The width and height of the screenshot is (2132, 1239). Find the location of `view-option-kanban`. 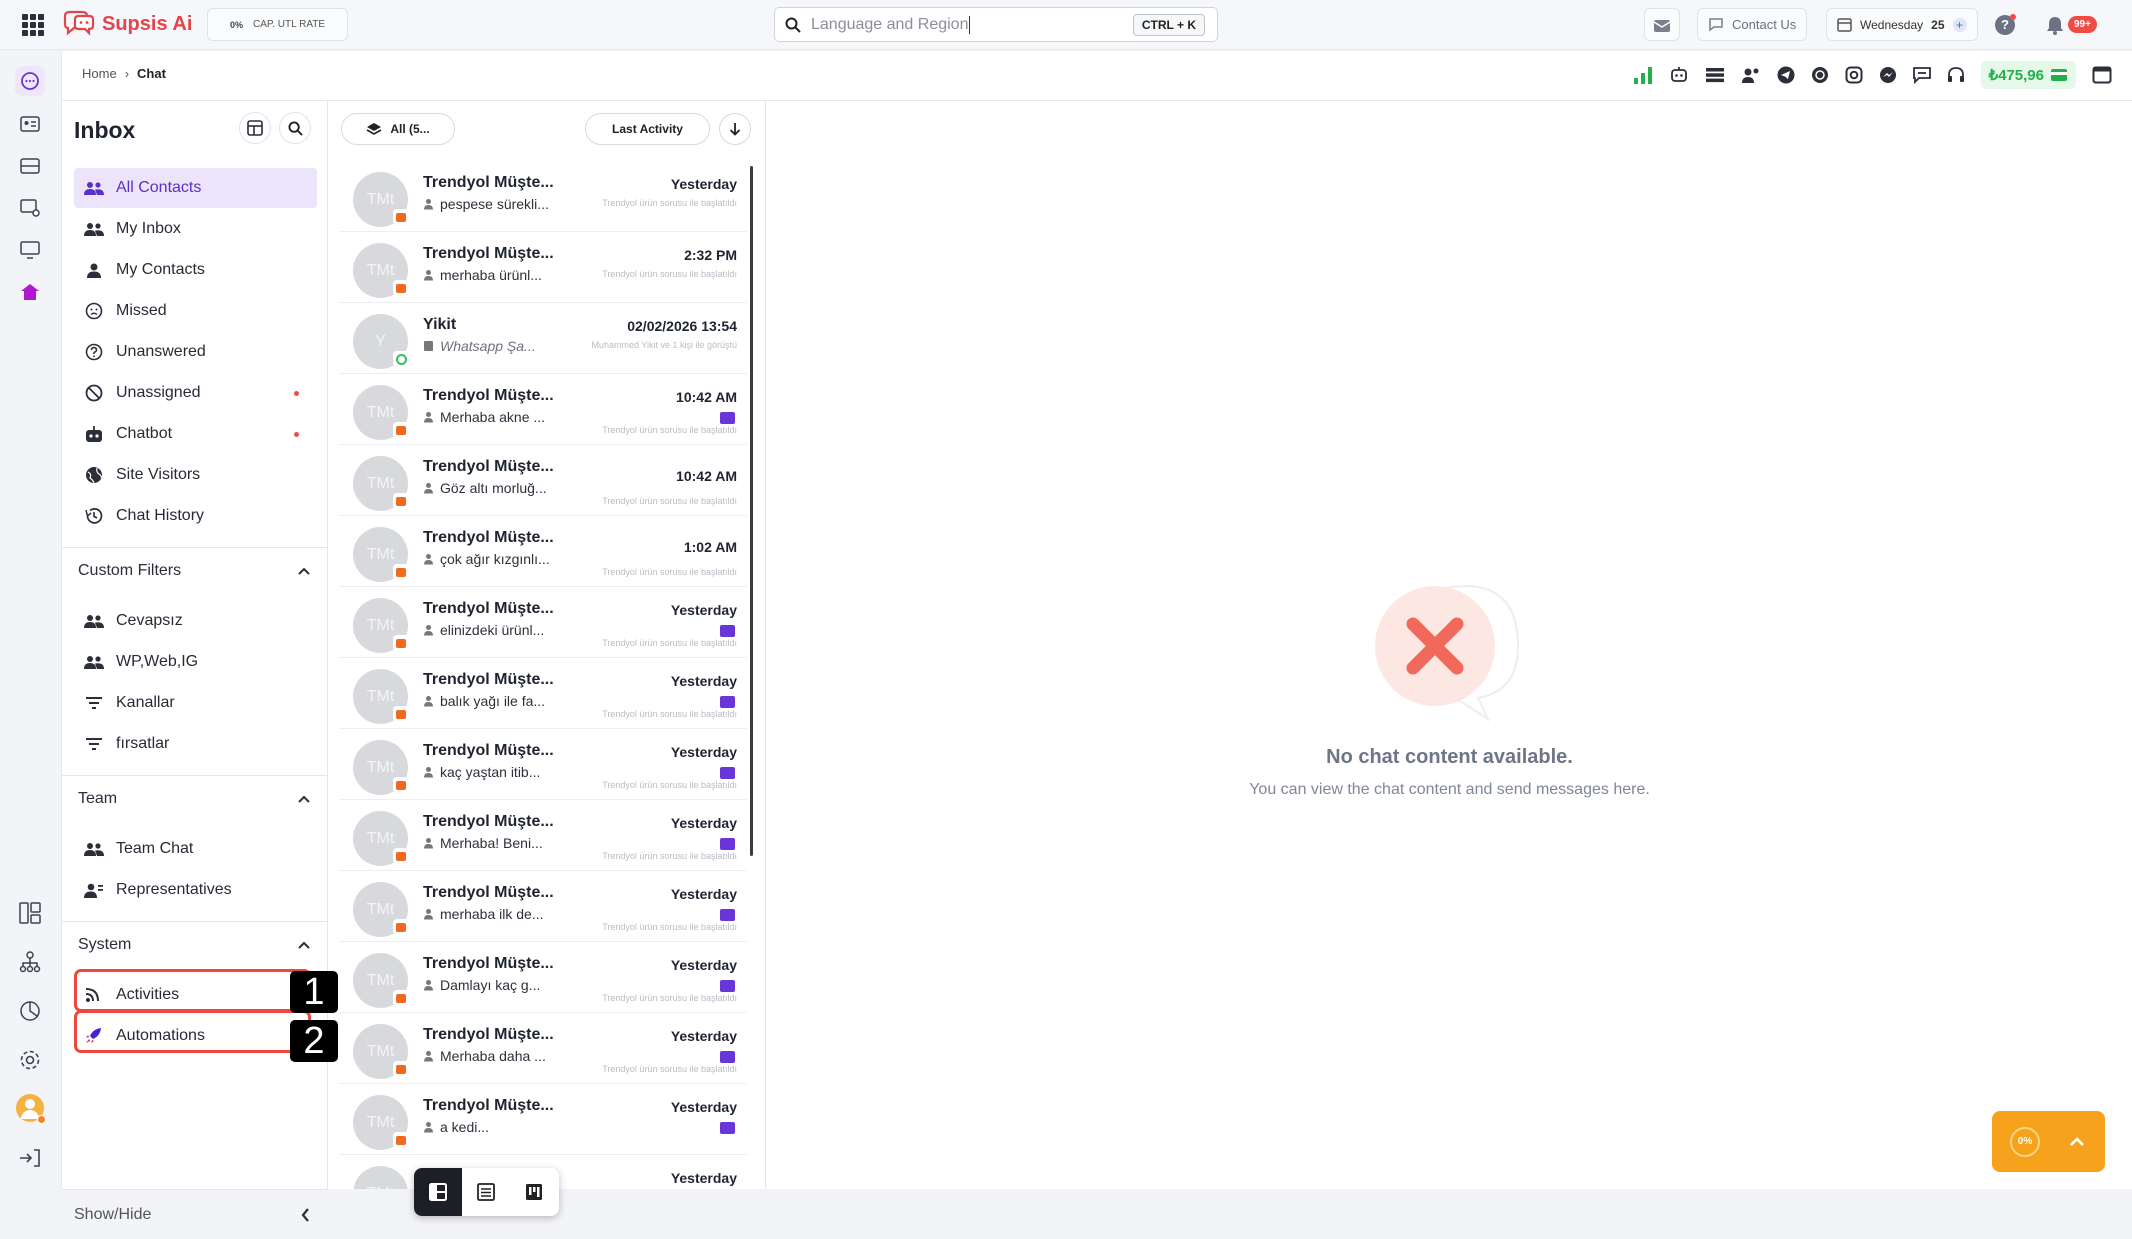

view-option-kanban is located at coordinates (534, 1192).